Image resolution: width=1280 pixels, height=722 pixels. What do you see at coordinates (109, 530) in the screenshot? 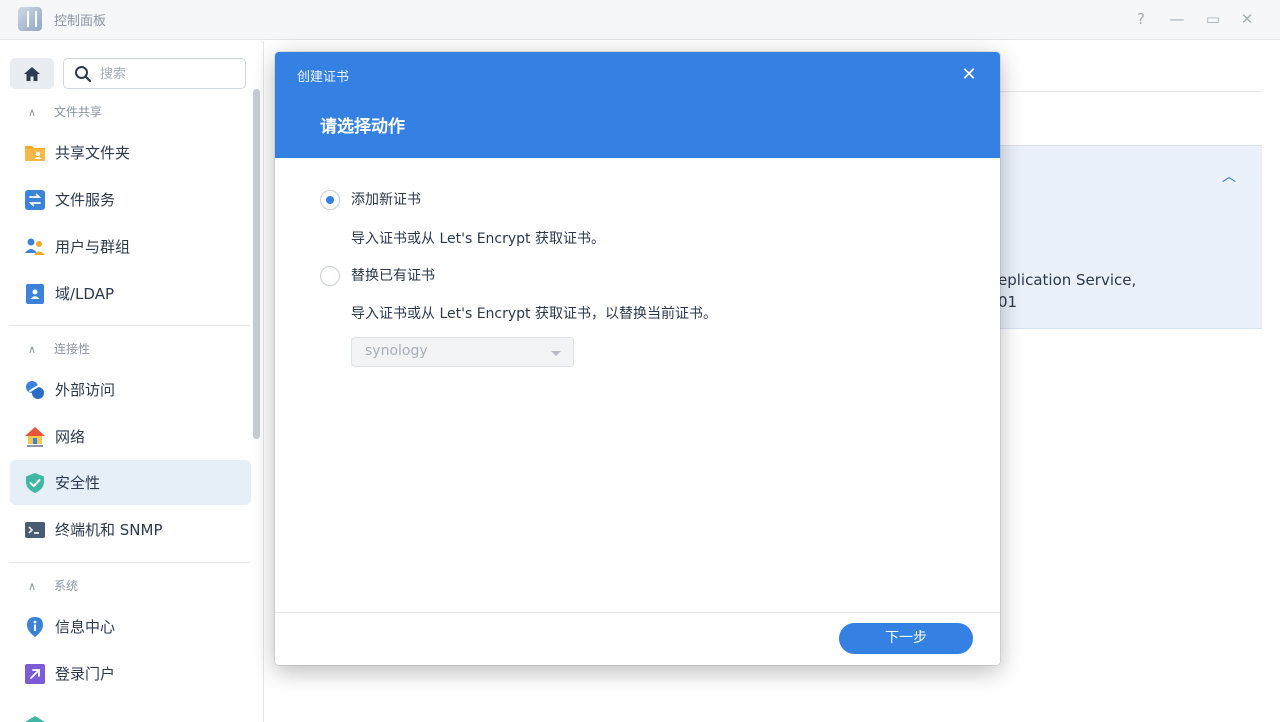
I see `sidebar-item-label: 终端机和 SNMP` at bounding box center [109, 530].